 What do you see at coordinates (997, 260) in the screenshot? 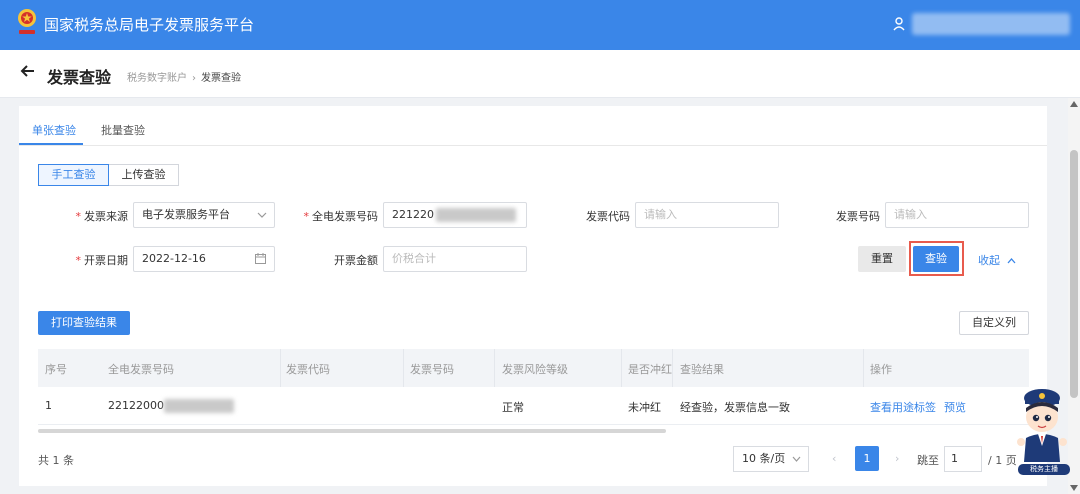
I see `collapse-toggle: 收起` at bounding box center [997, 260].